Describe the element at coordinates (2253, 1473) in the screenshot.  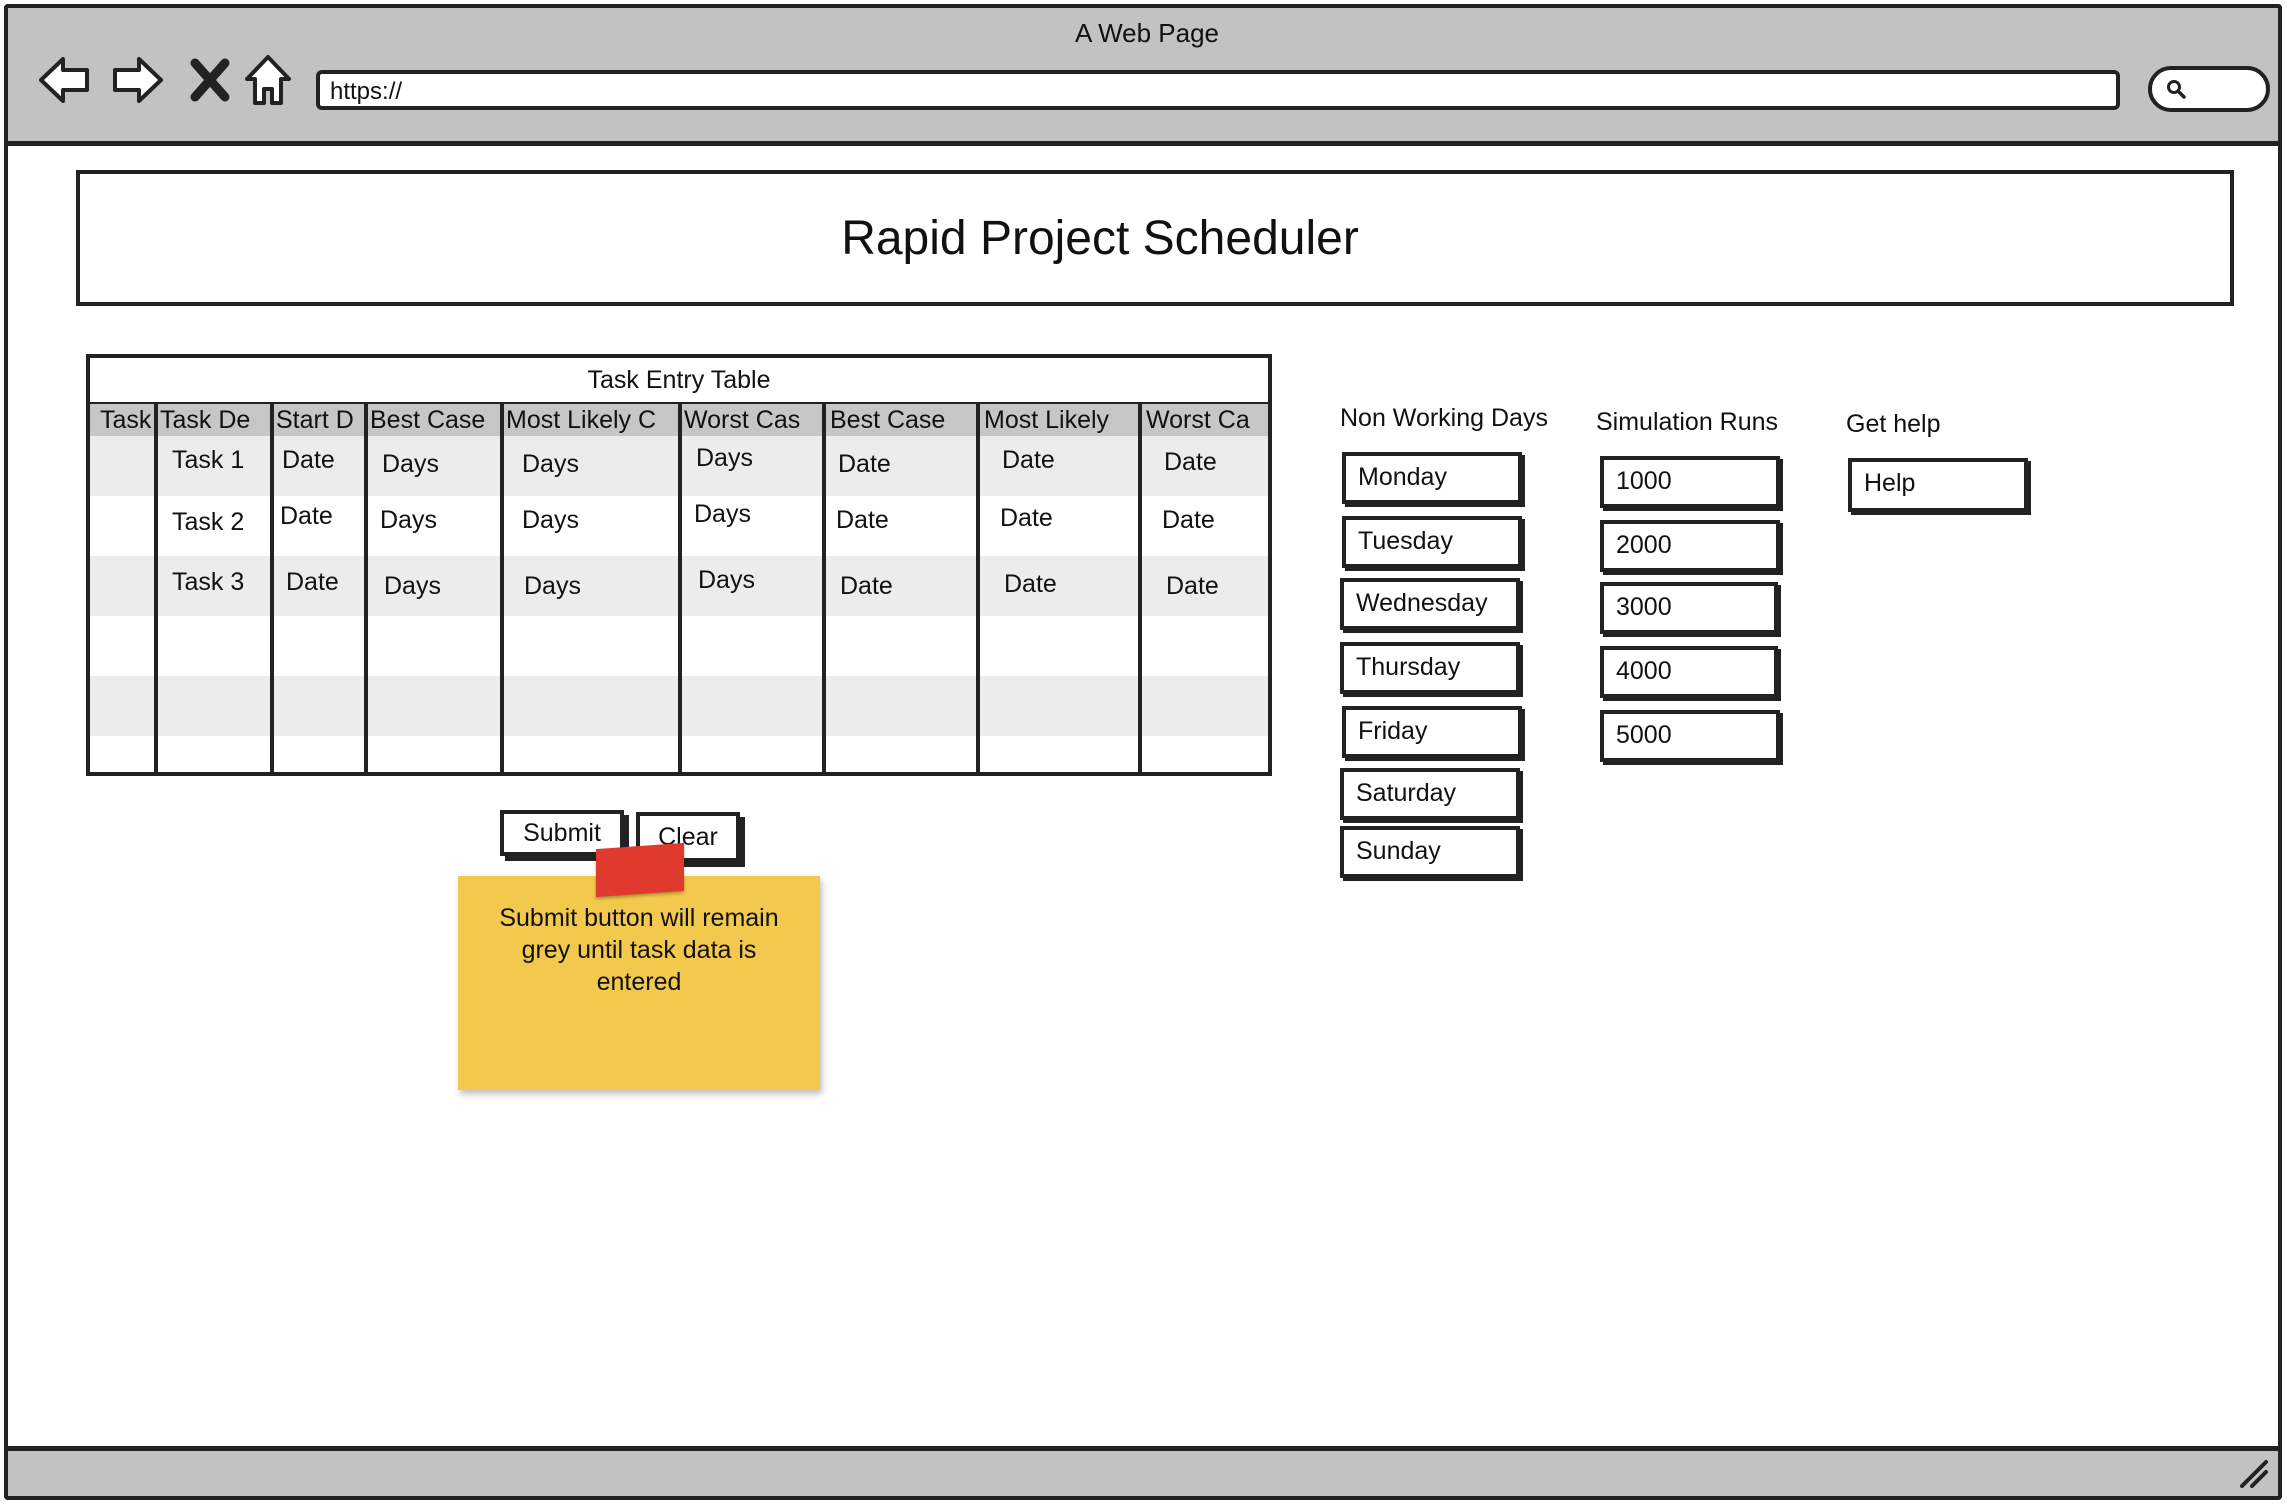
I see `resize-grip-icon` at that location.